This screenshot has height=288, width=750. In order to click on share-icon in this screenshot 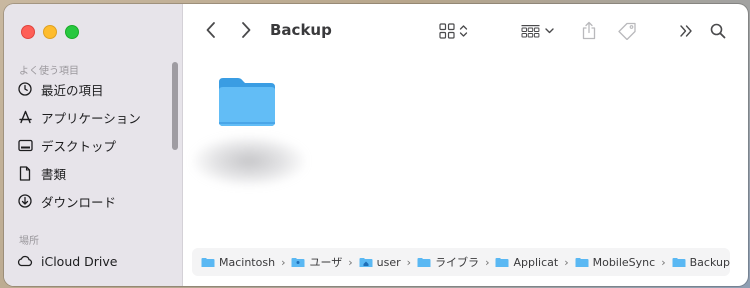, I will do `click(589, 30)`.